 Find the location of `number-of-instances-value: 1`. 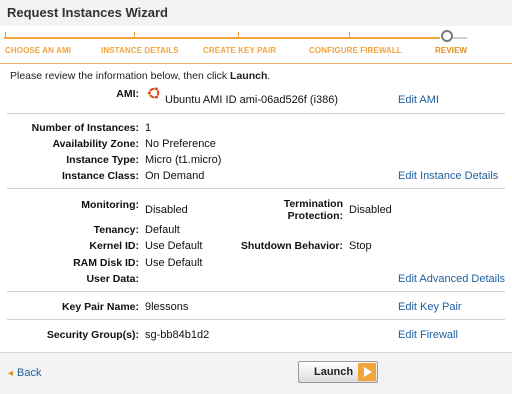

number-of-instances-value: 1 is located at coordinates (148, 128).